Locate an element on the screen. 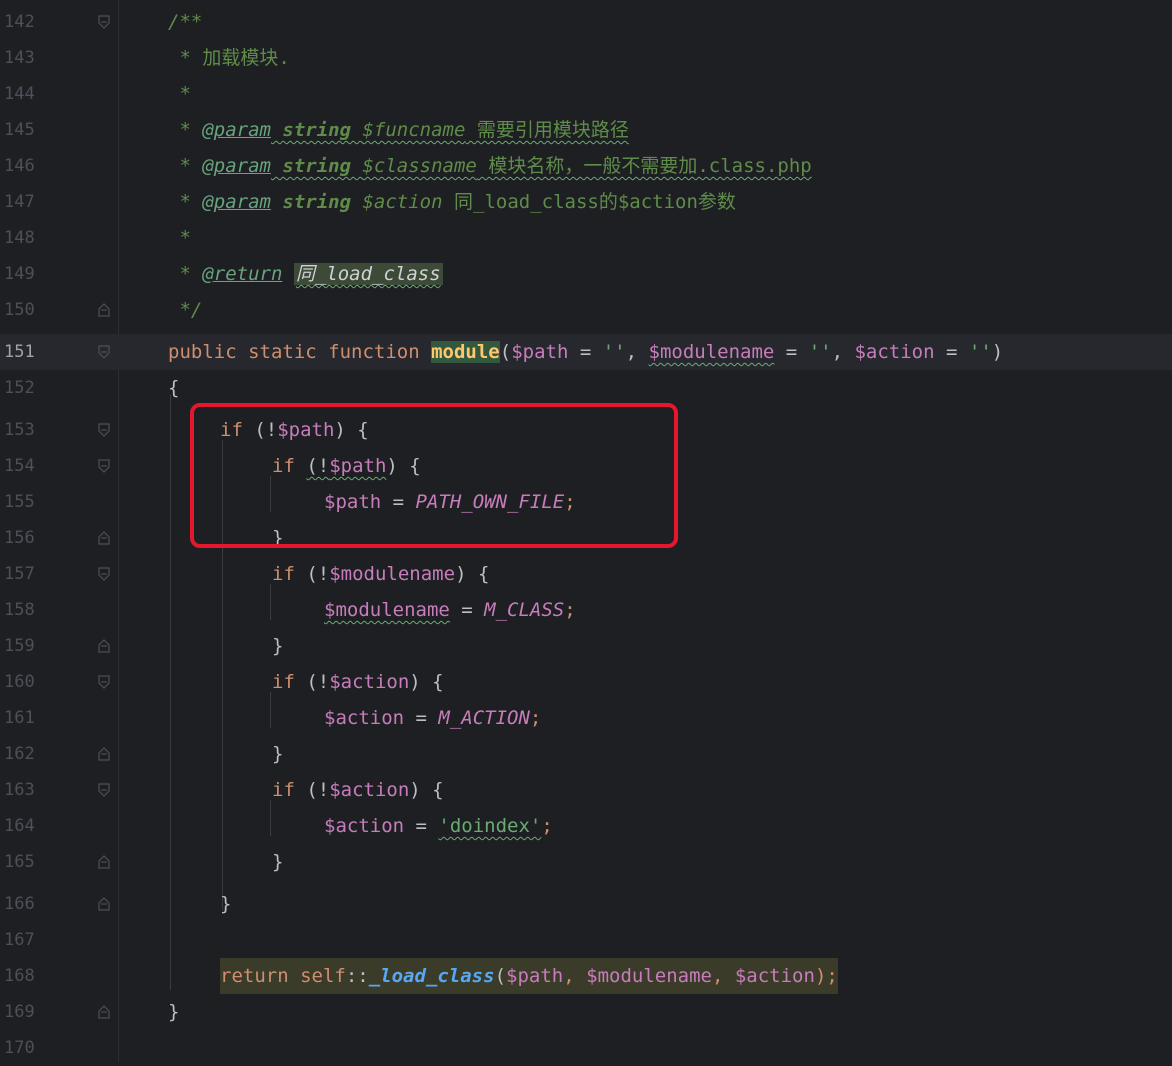 This screenshot has height=1066, width=1172. doc-param-name: $action is located at coordinates (402, 202).